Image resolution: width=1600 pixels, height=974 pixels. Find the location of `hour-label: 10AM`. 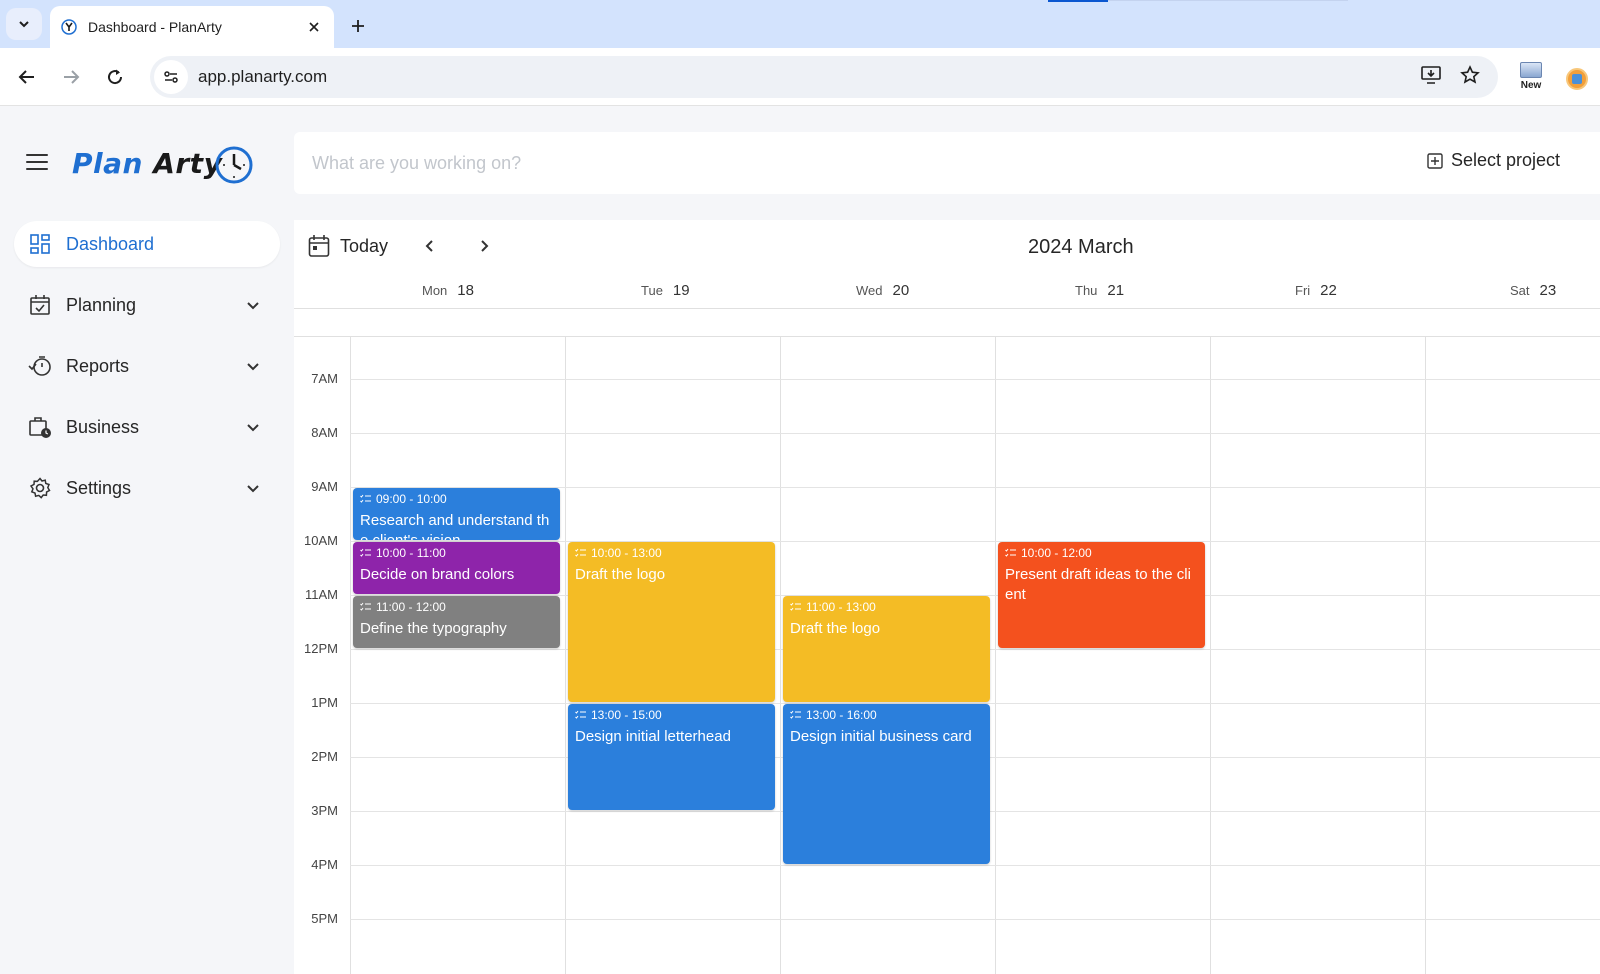

hour-label: 10AM is located at coordinates (321, 540).